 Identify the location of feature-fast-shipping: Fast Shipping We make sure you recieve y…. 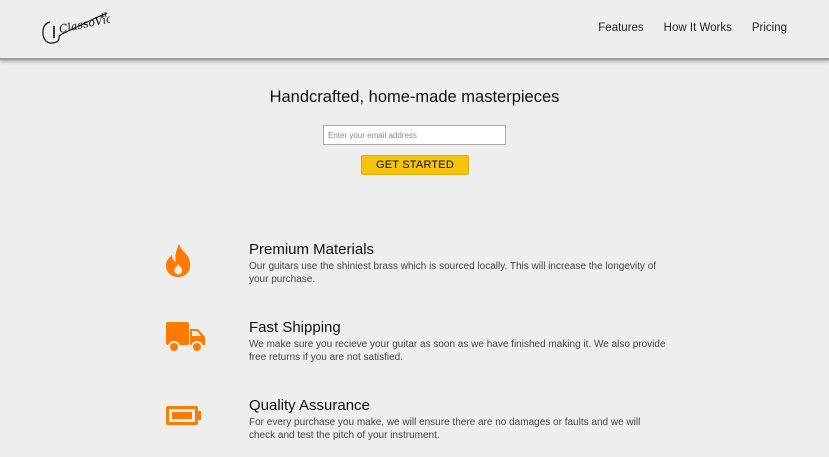
(414, 349).